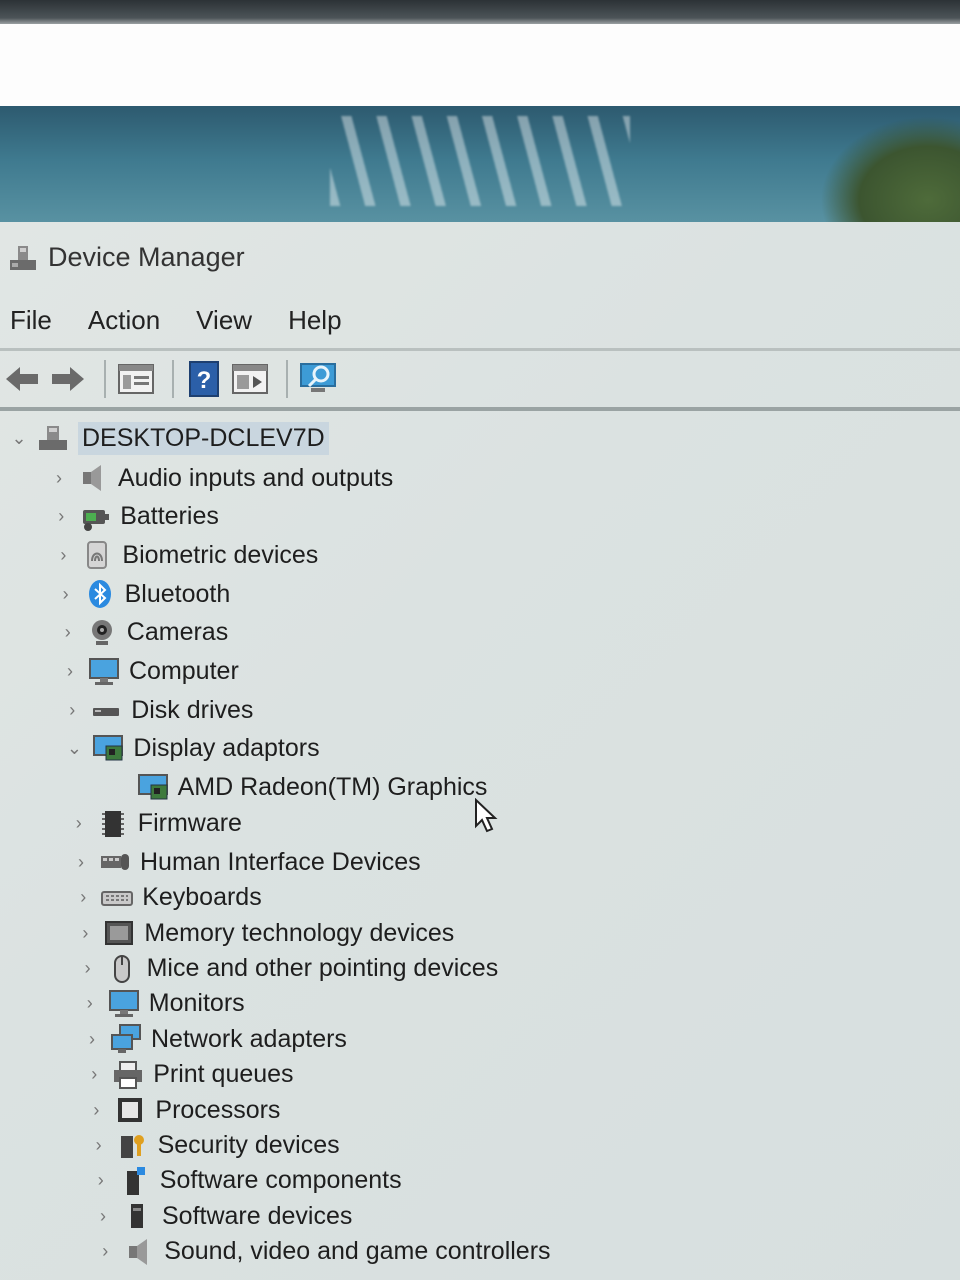 This screenshot has width=960, height=1280. Describe the element at coordinates (177, 632) in the screenshot. I see `tree-category-label: Cameras` at that location.